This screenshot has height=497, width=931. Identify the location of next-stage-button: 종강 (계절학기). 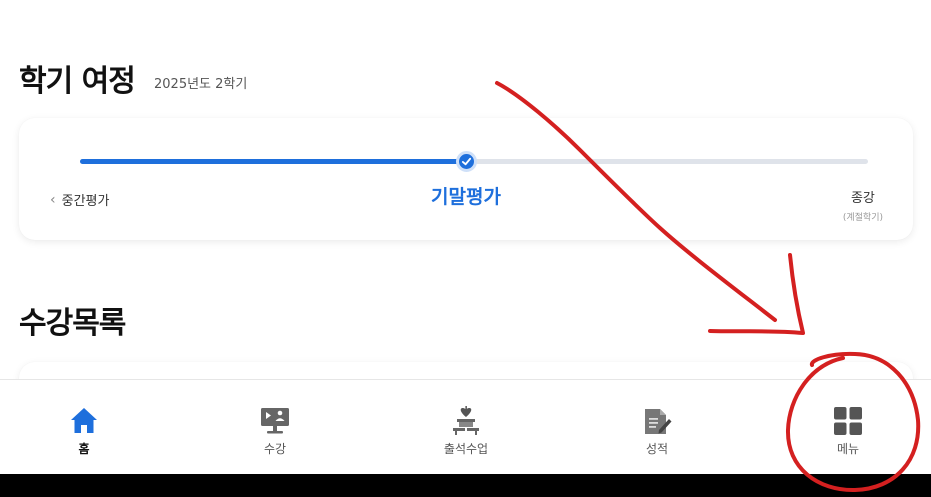
(863, 205).